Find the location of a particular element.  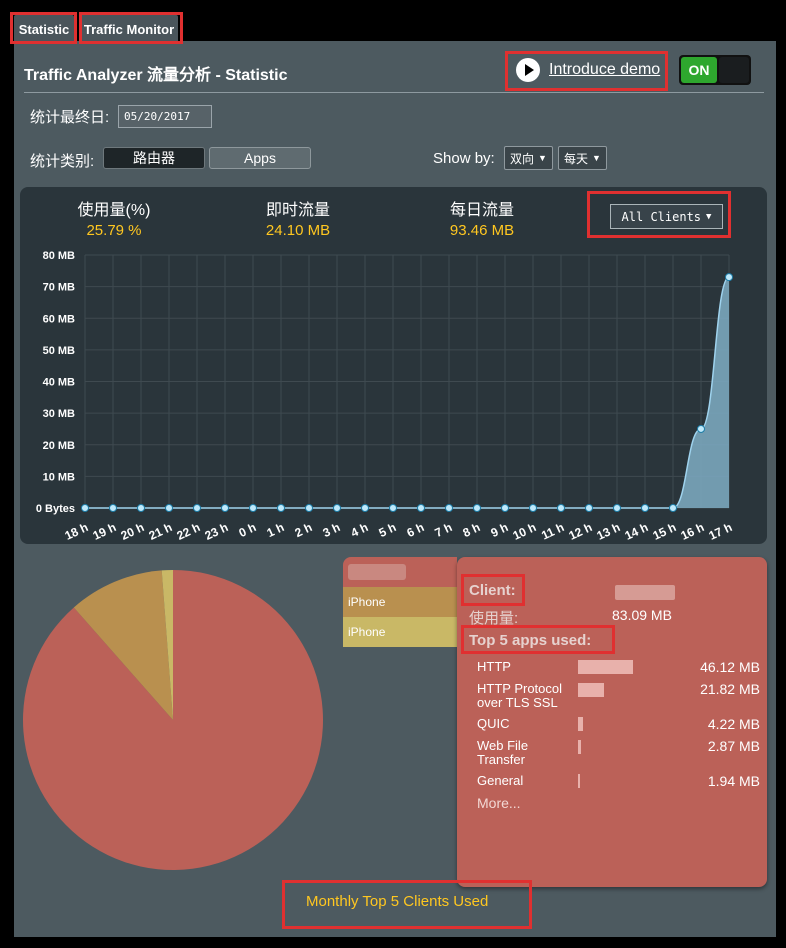

x-tick-label: 0 h is located at coordinates (248, 530).